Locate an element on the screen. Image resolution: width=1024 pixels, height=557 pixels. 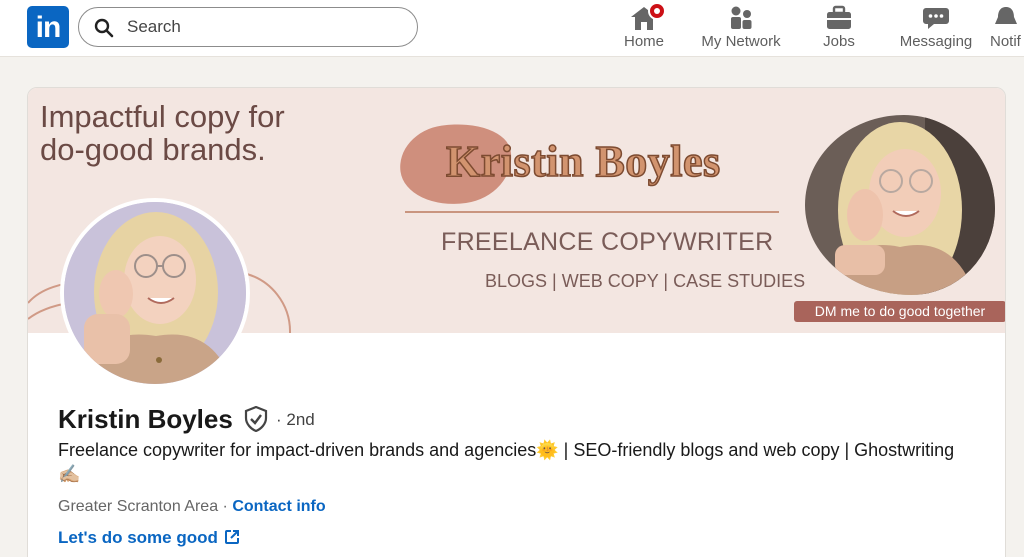
nav-home: Home is located at coordinates (644, 28).